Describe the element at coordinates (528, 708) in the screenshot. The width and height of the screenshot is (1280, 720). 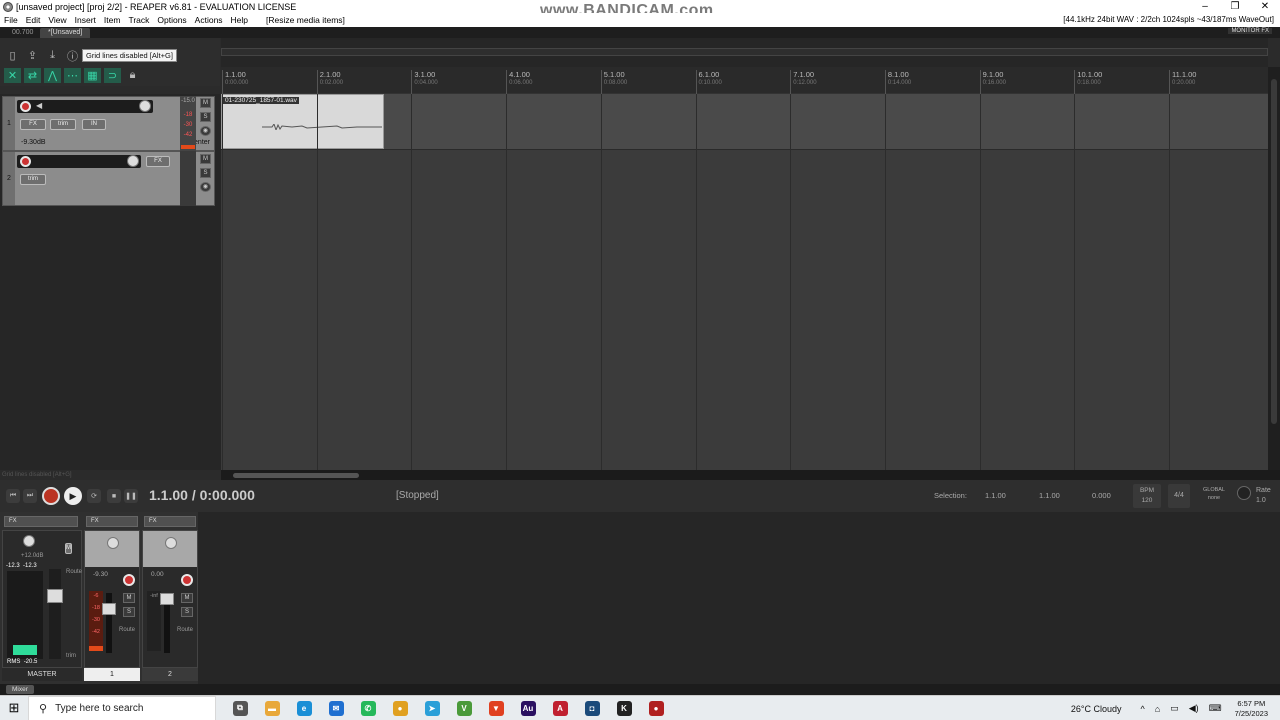
I see `audition-app-icon: Au` at that location.